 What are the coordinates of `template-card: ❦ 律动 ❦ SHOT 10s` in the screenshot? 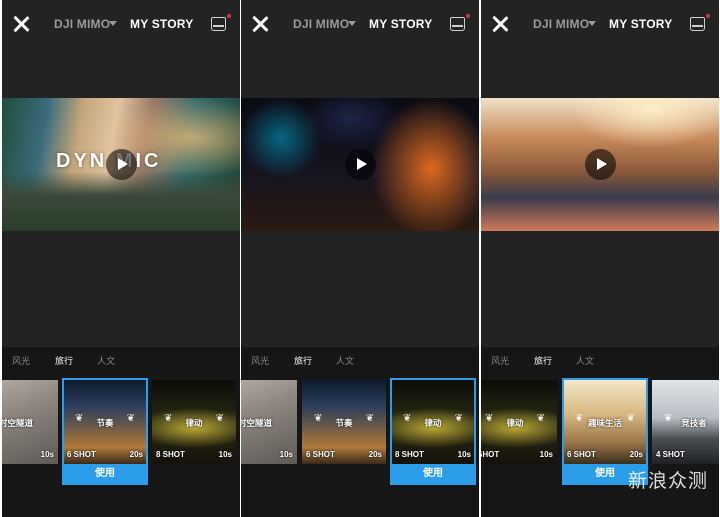 It's located at (519, 422).